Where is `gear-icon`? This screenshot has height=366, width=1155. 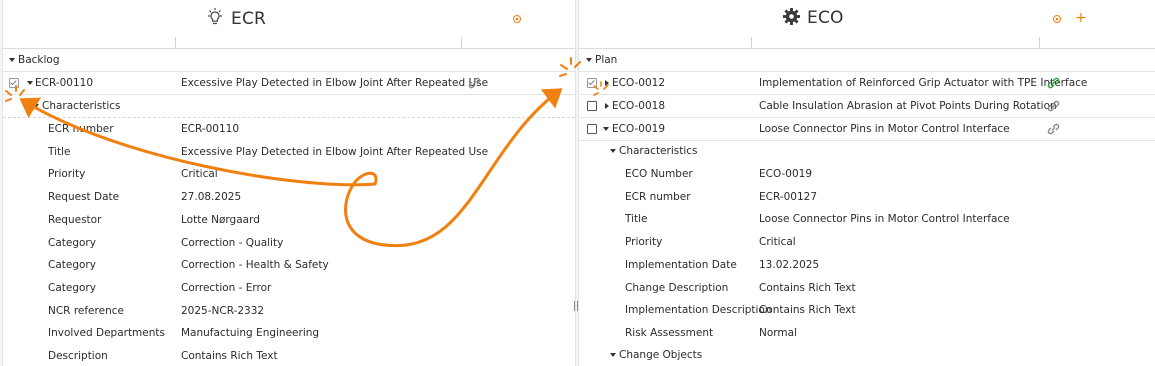
gear-icon is located at coordinates (791, 18).